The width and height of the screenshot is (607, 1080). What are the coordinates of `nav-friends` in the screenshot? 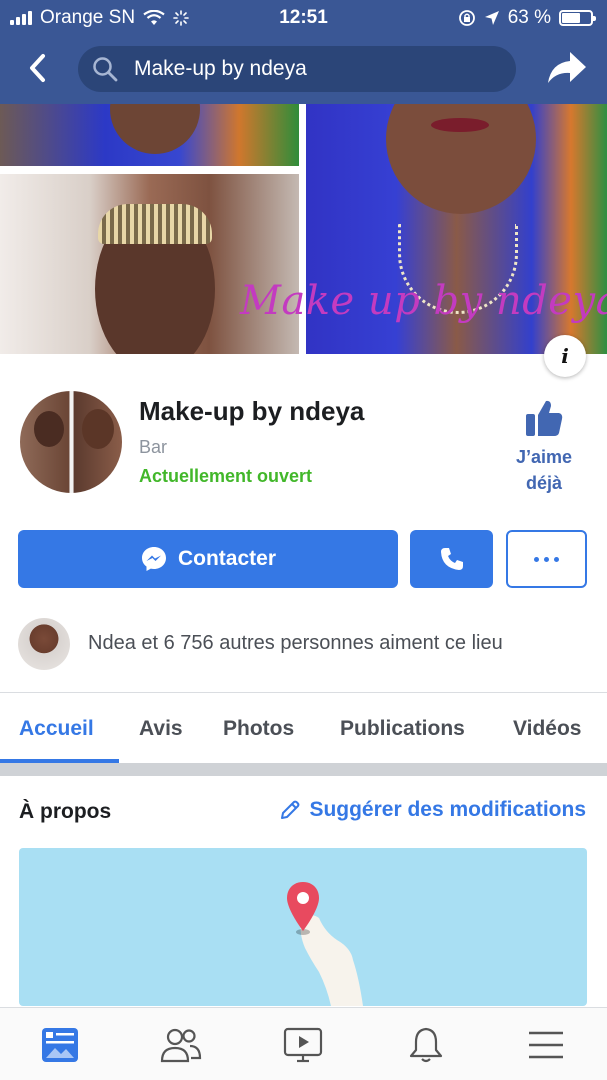 It's located at (181, 1045).